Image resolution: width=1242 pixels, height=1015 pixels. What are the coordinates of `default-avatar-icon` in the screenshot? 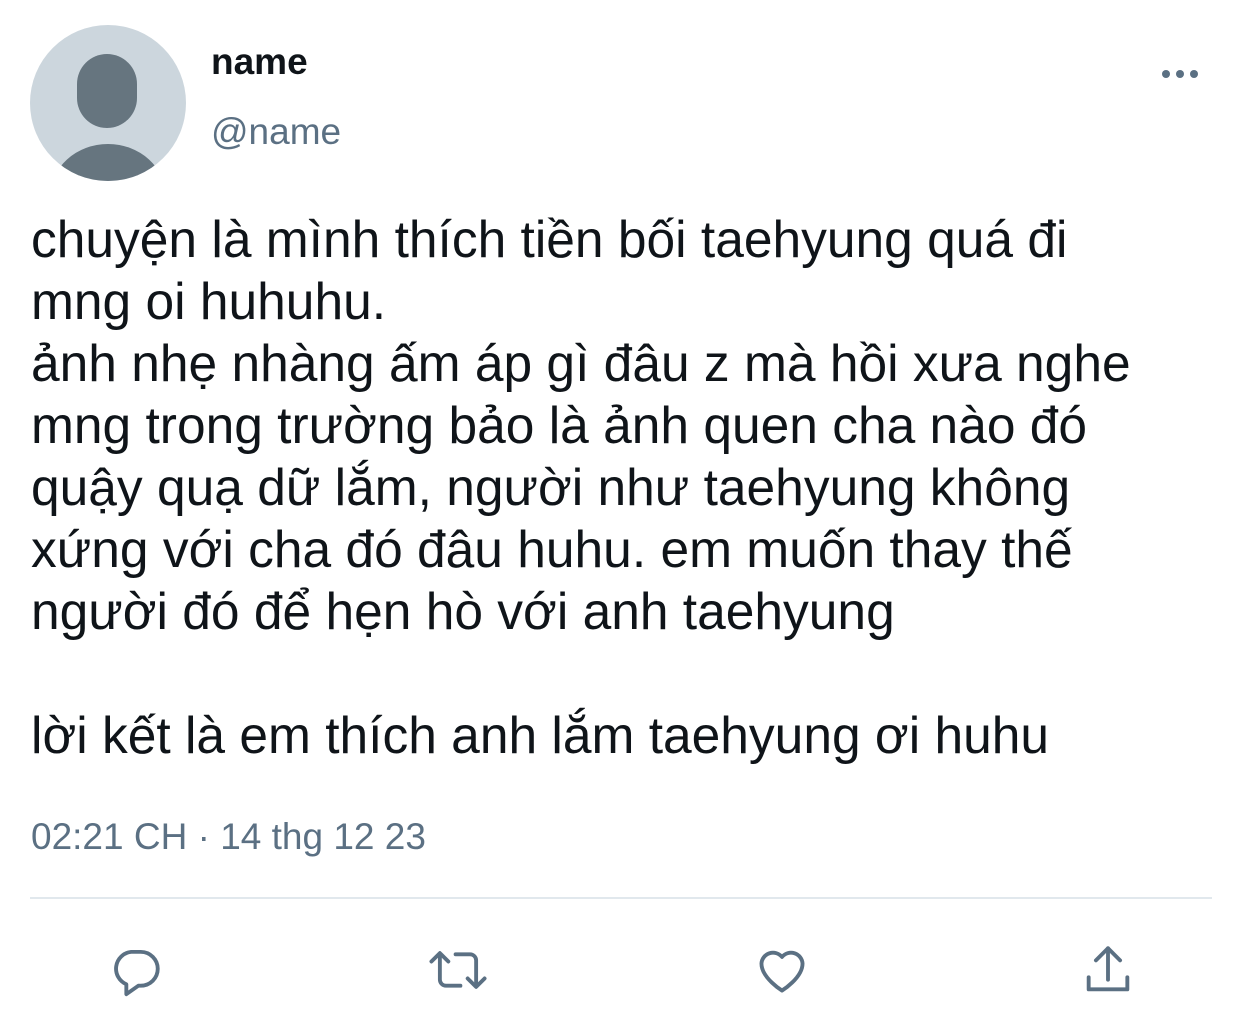 It's located at (108, 117).